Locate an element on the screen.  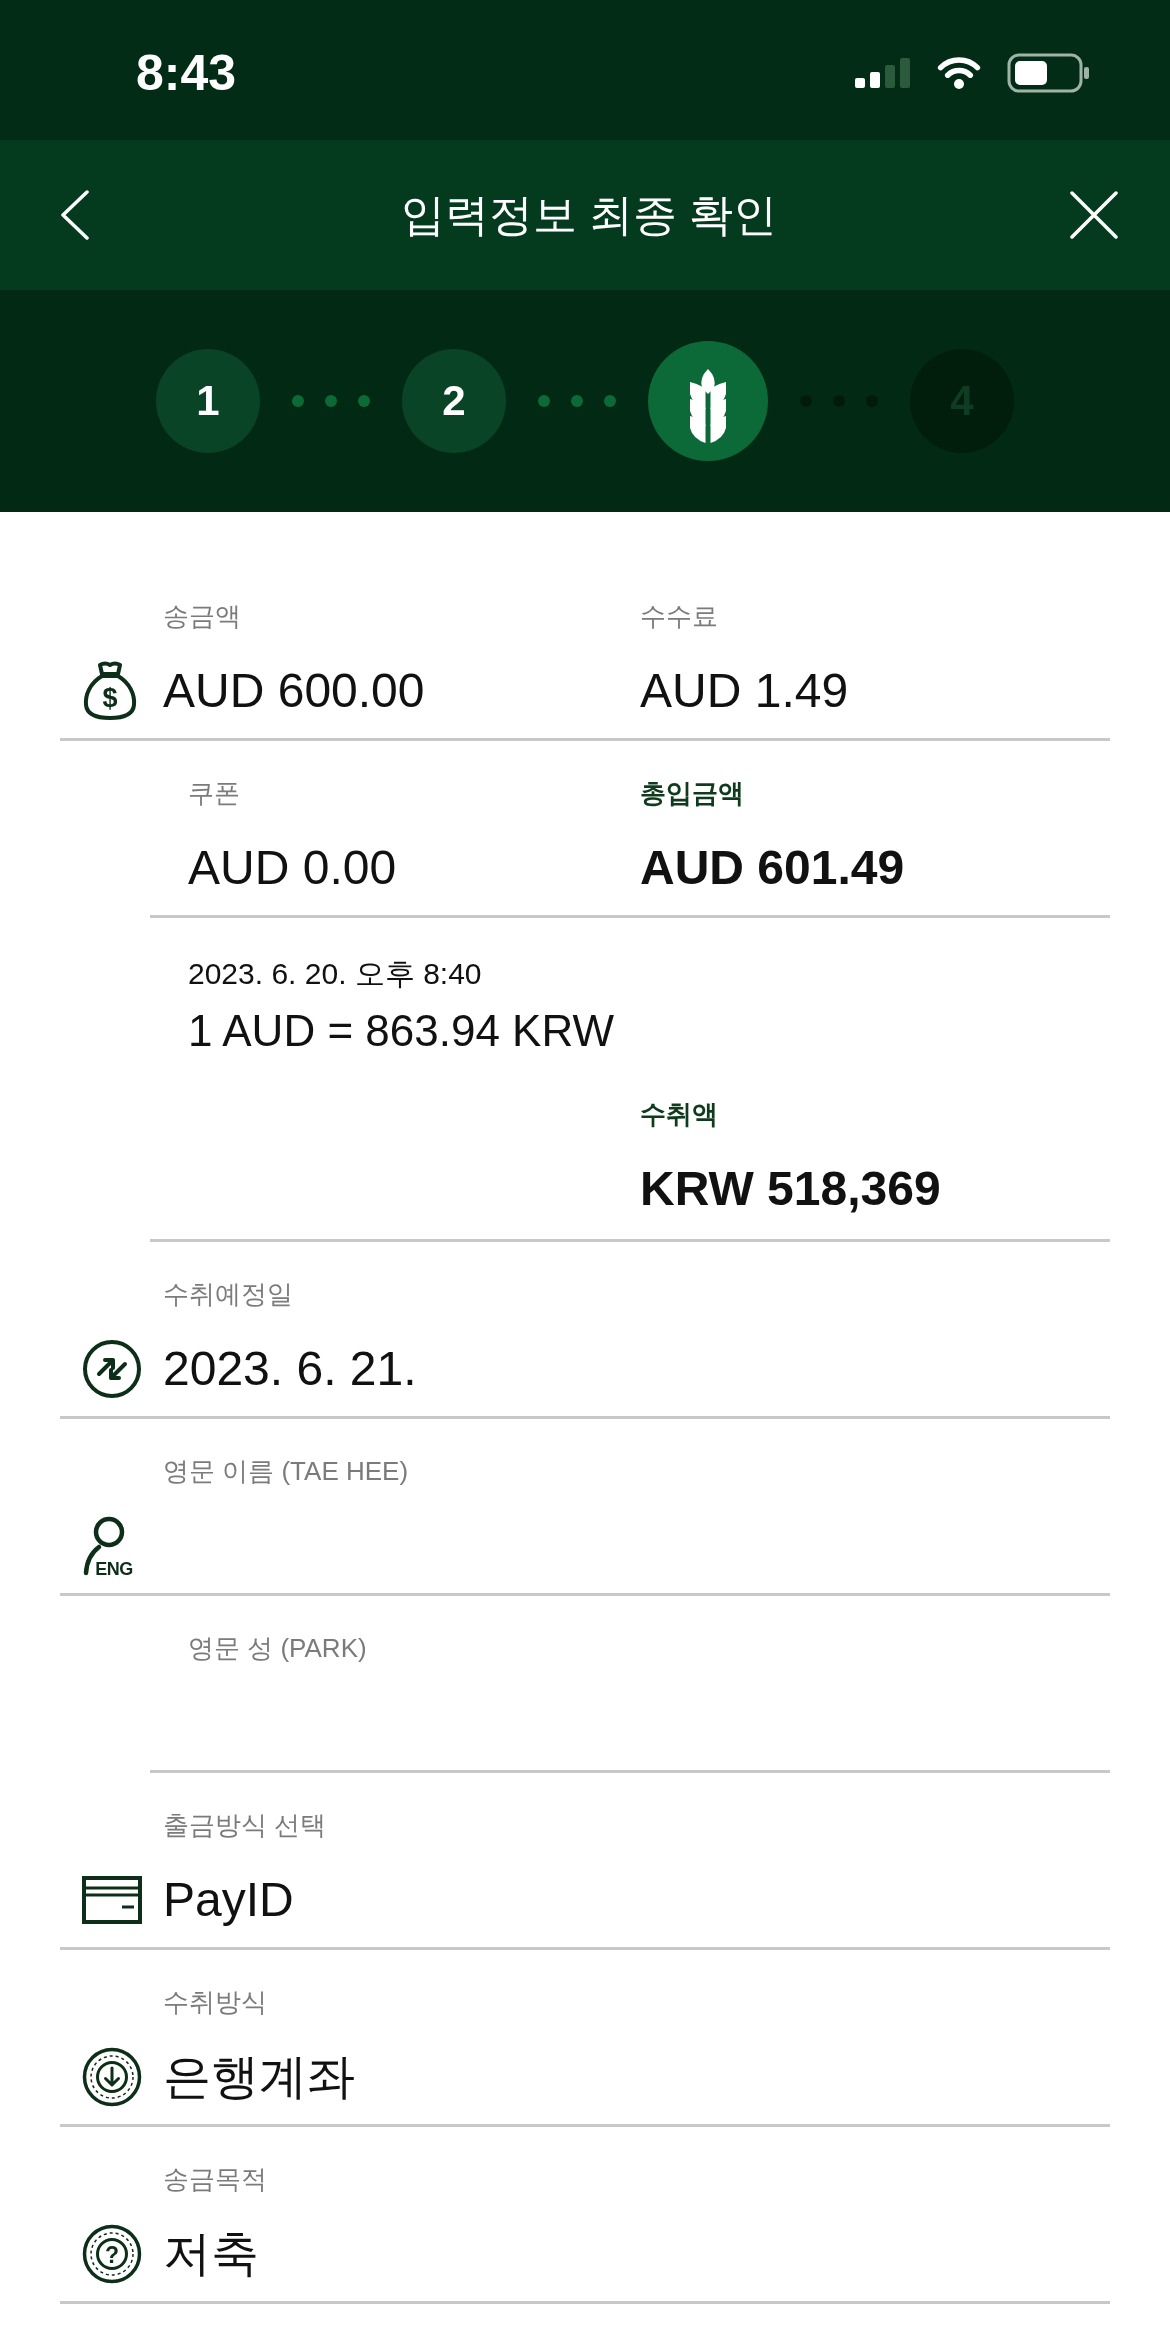
battery-icon is located at coordinates (1049, 73).